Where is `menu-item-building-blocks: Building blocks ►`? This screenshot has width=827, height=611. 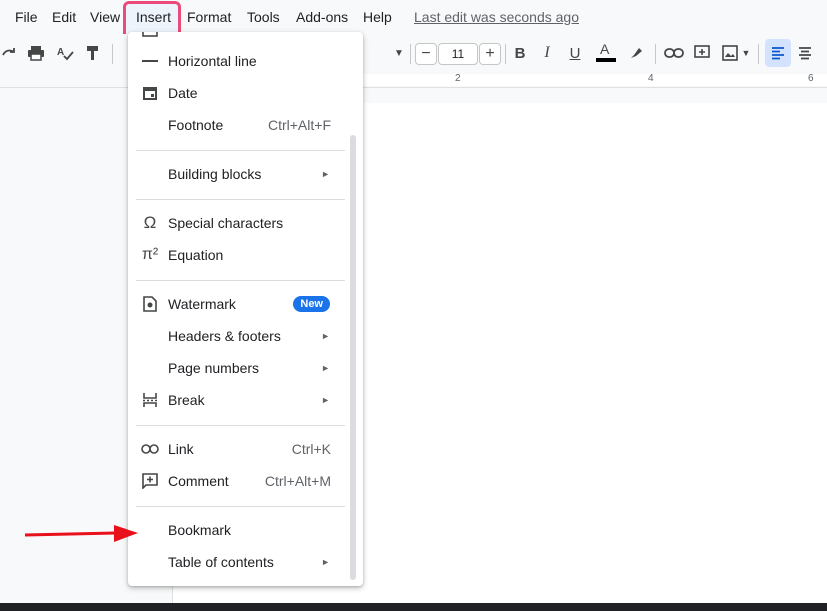
menu-item-building-blocks: Building blocks ► is located at coordinates (245, 174).